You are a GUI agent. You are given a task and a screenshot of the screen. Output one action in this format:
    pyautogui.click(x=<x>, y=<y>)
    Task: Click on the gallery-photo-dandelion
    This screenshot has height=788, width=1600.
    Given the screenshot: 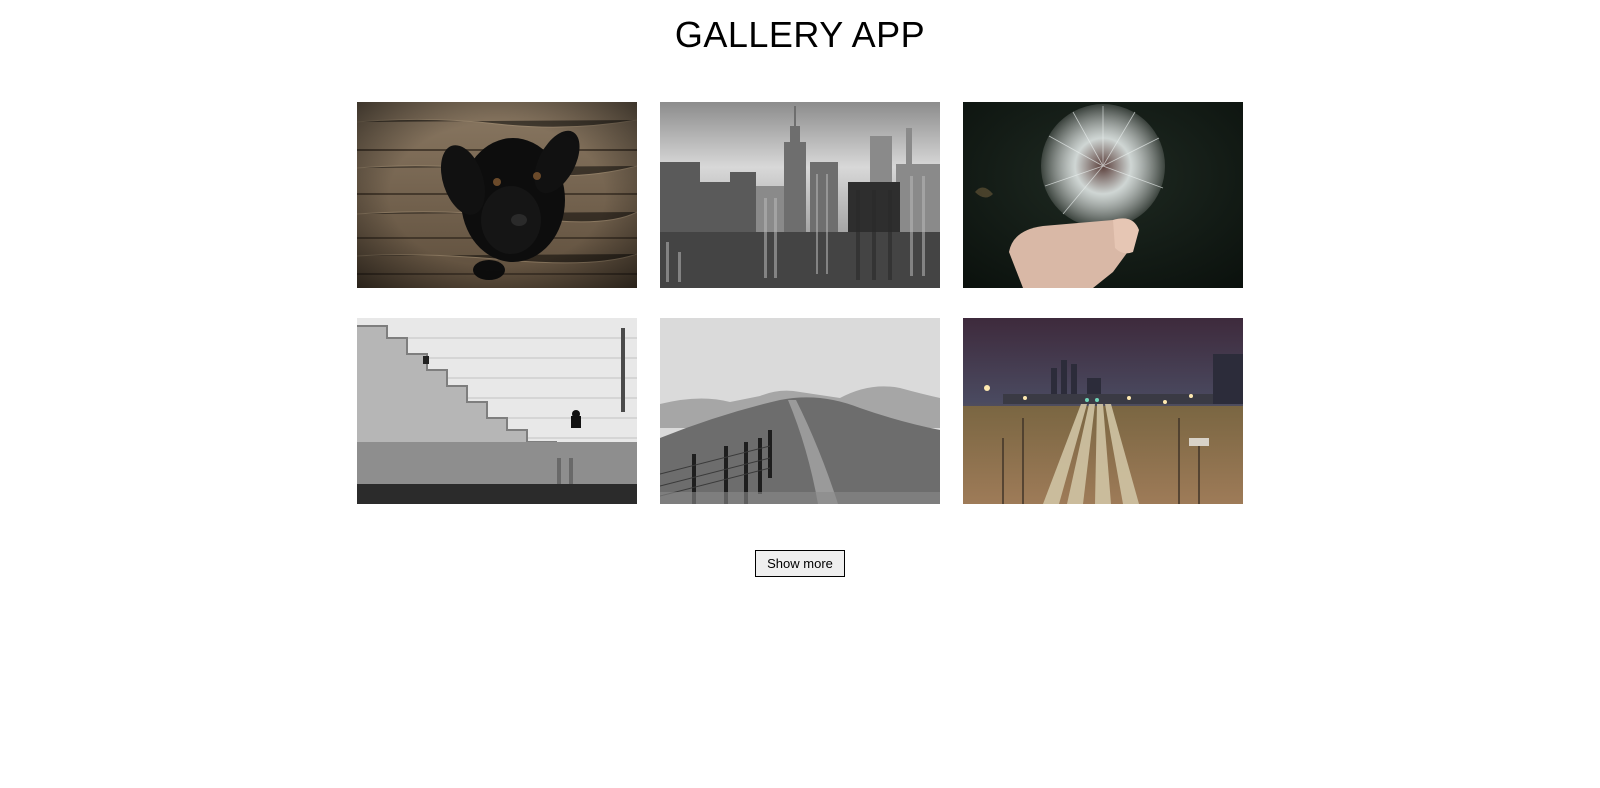 What is the action you would take?
    pyautogui.click(x=1103, y=195)
    